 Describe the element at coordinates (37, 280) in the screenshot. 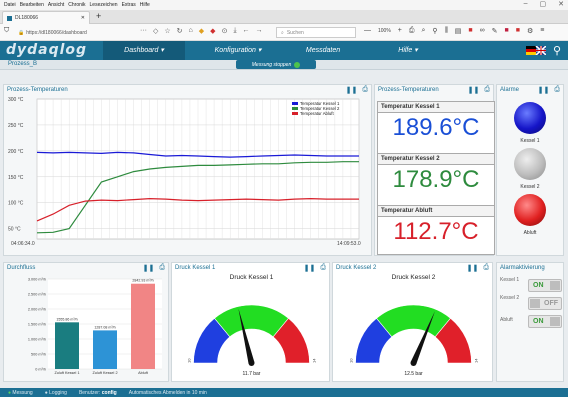

I see `y-tick-label: 3.000 m³/h` at that location.